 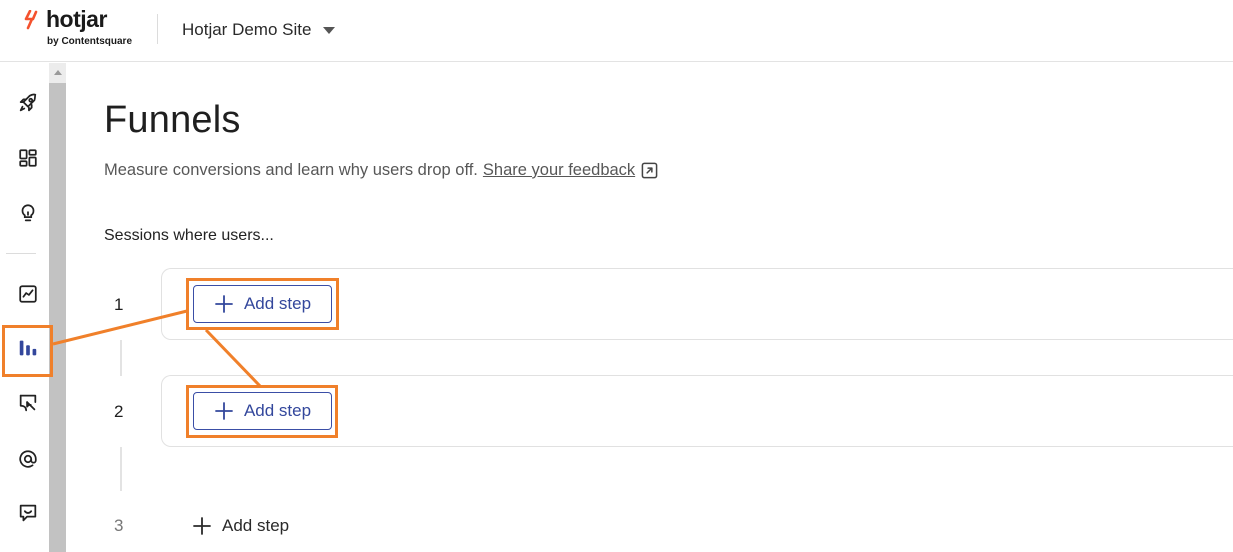 I want to click on sidebar-item-feedback, so click(x=28, y=513).